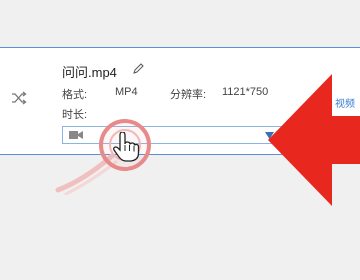 The image size is (360, 280). What do you see at coordinates (314, 140) in the screenshot?
I see `red-arrow` at bounding box center [314, 140].